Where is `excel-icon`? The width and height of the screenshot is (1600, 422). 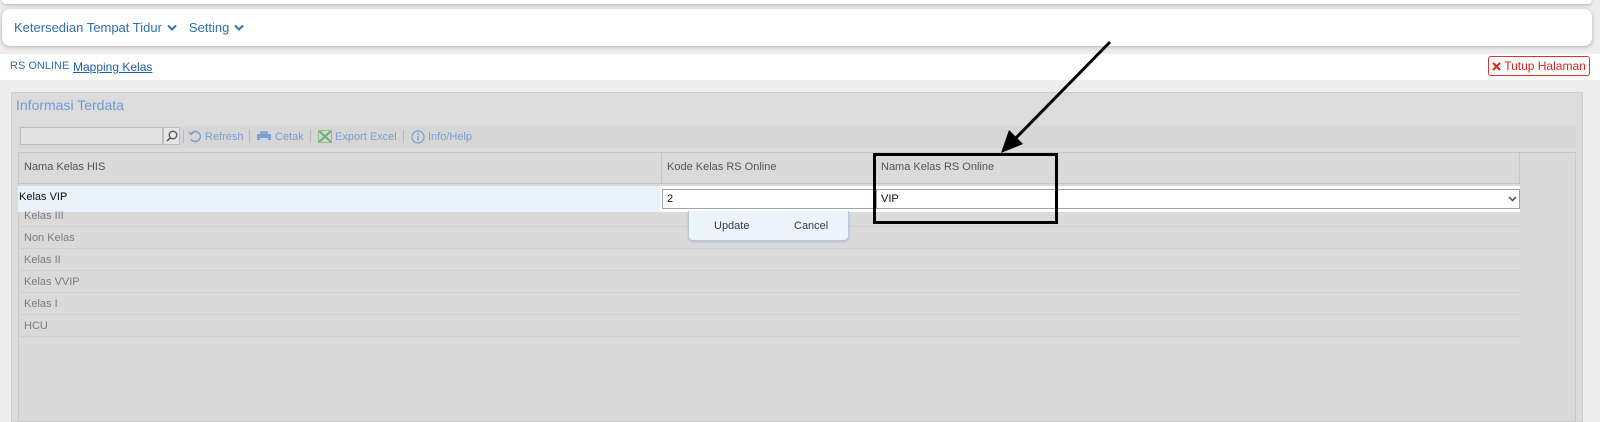
excel-icon is located at coordinates (325, 136).